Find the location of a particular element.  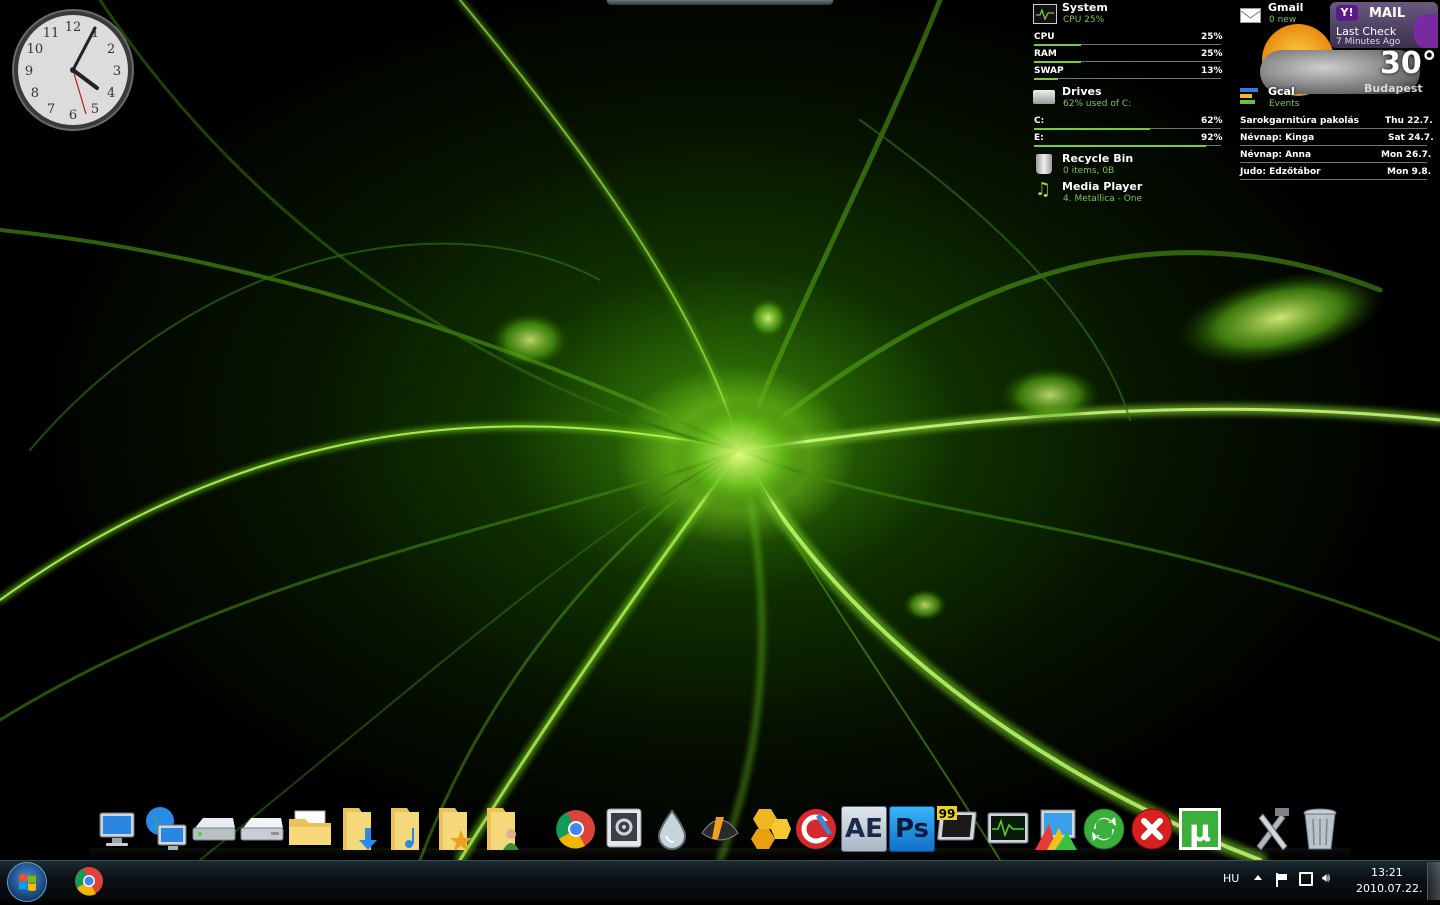

system-monitor-icon is located at coordinates (1045, 14).